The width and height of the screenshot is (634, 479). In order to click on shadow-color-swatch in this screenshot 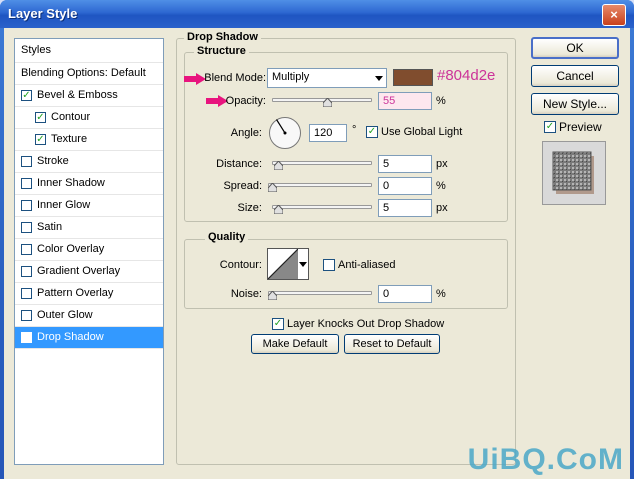, I will do `click(413, 77)`.